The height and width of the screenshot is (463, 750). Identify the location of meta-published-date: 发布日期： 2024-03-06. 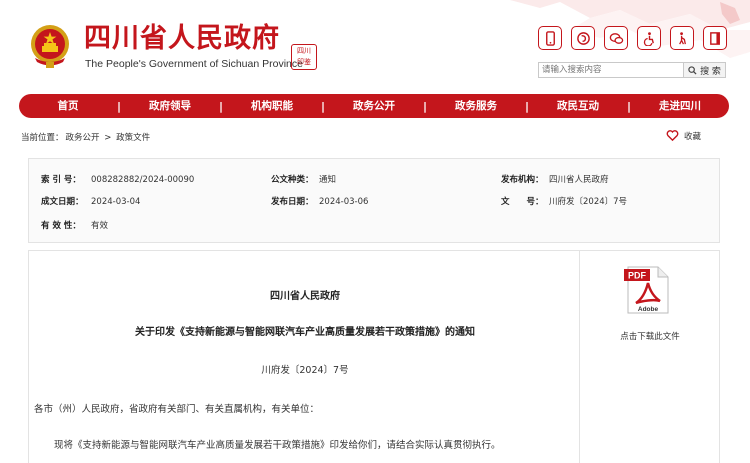
(320, 202).